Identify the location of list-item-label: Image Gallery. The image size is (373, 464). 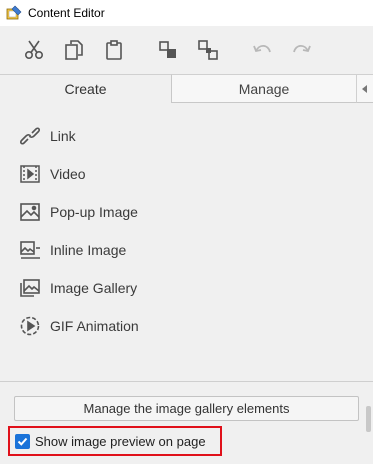
(94, 288).